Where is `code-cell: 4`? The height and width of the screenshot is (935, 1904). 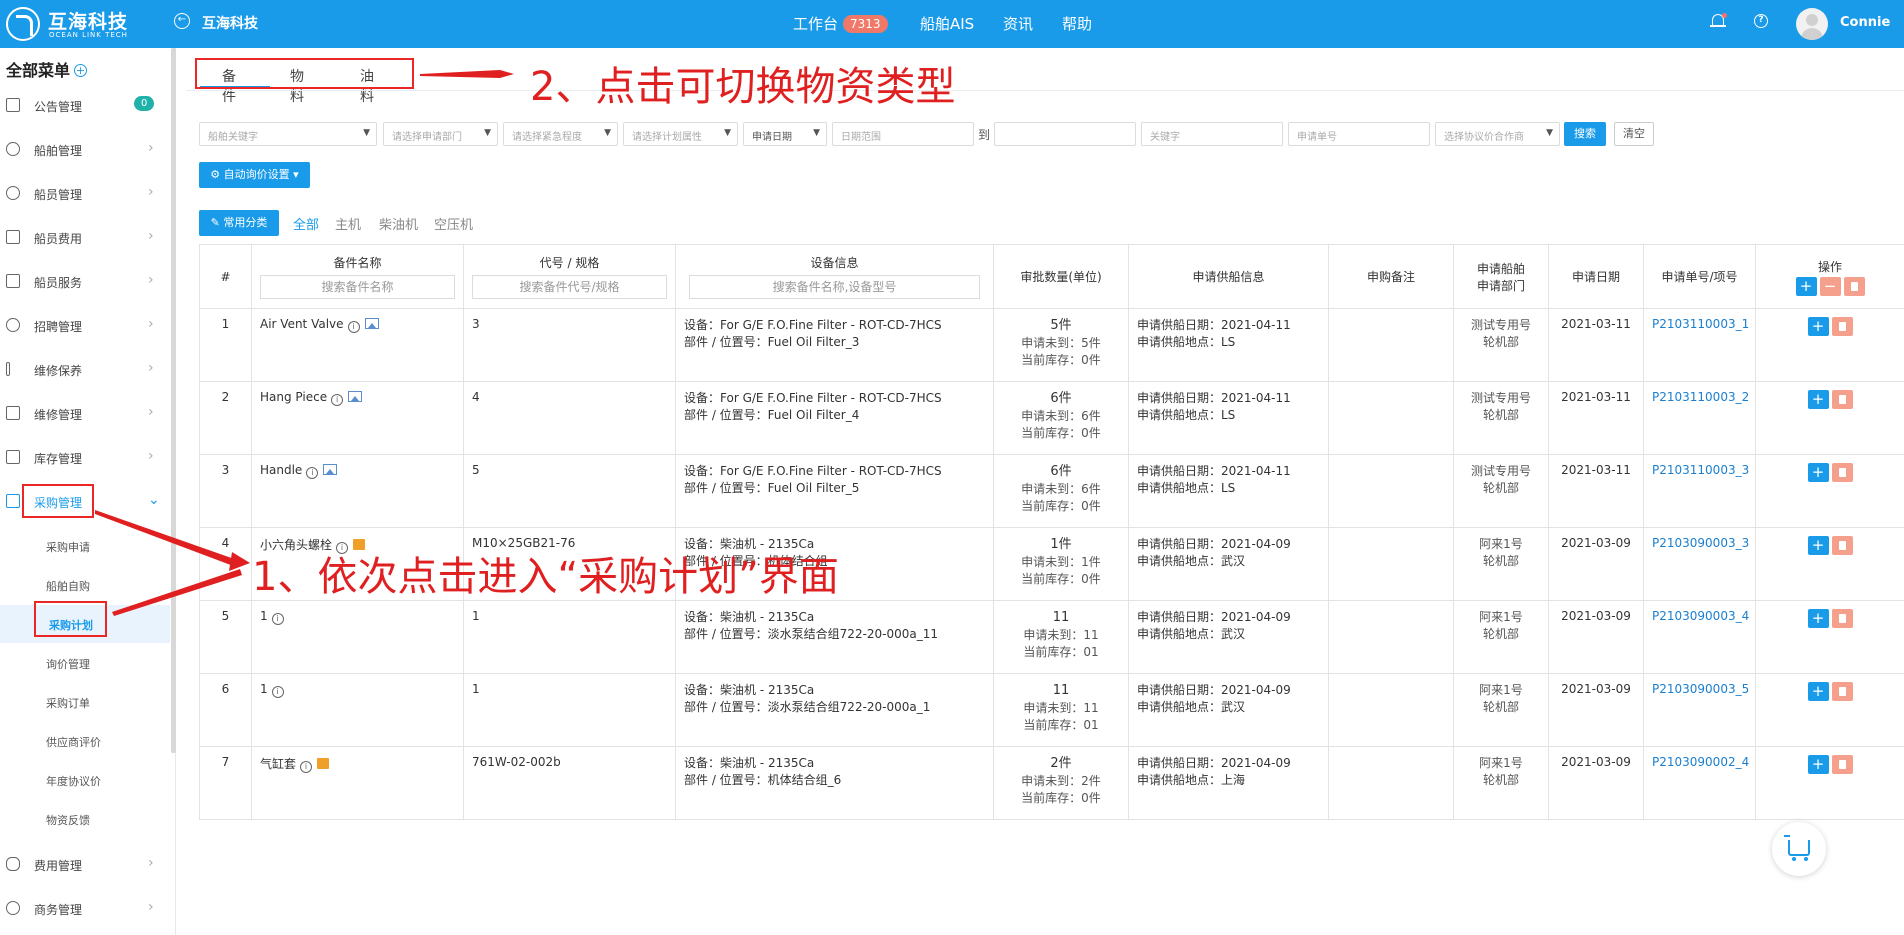
code-cell: 4 is located at coordinates (569, 418).